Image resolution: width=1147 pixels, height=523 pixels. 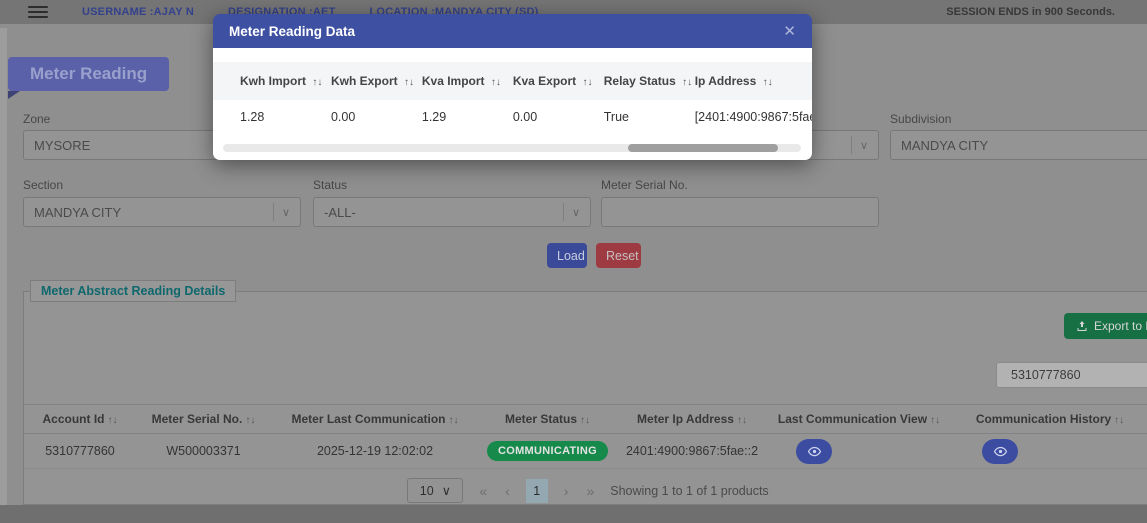 I want to click on col-meter-serial: Meter Serial No. ↑↓, so click(x=203, y=419).